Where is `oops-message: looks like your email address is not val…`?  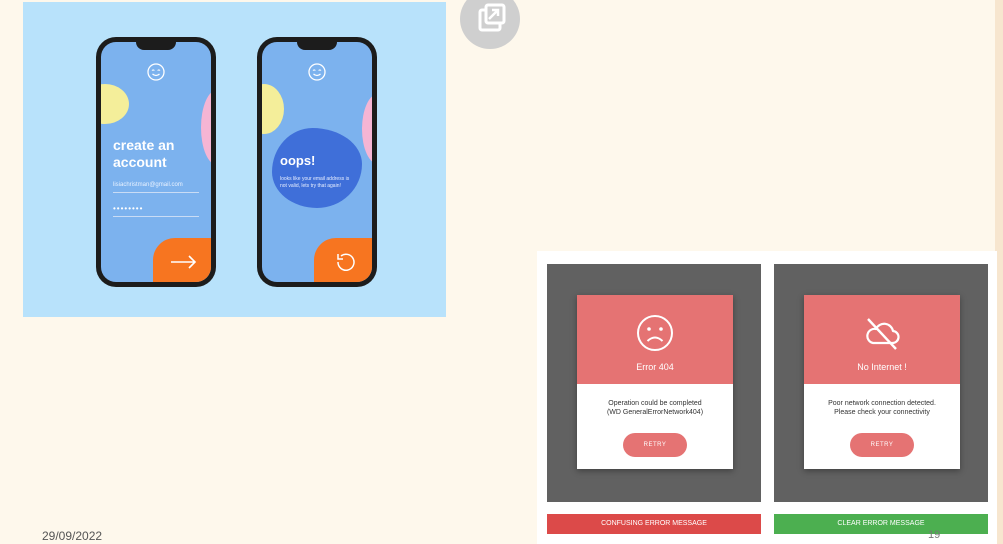 oops-message: looks like your email address is not val… is located at coordinates (315, 182).